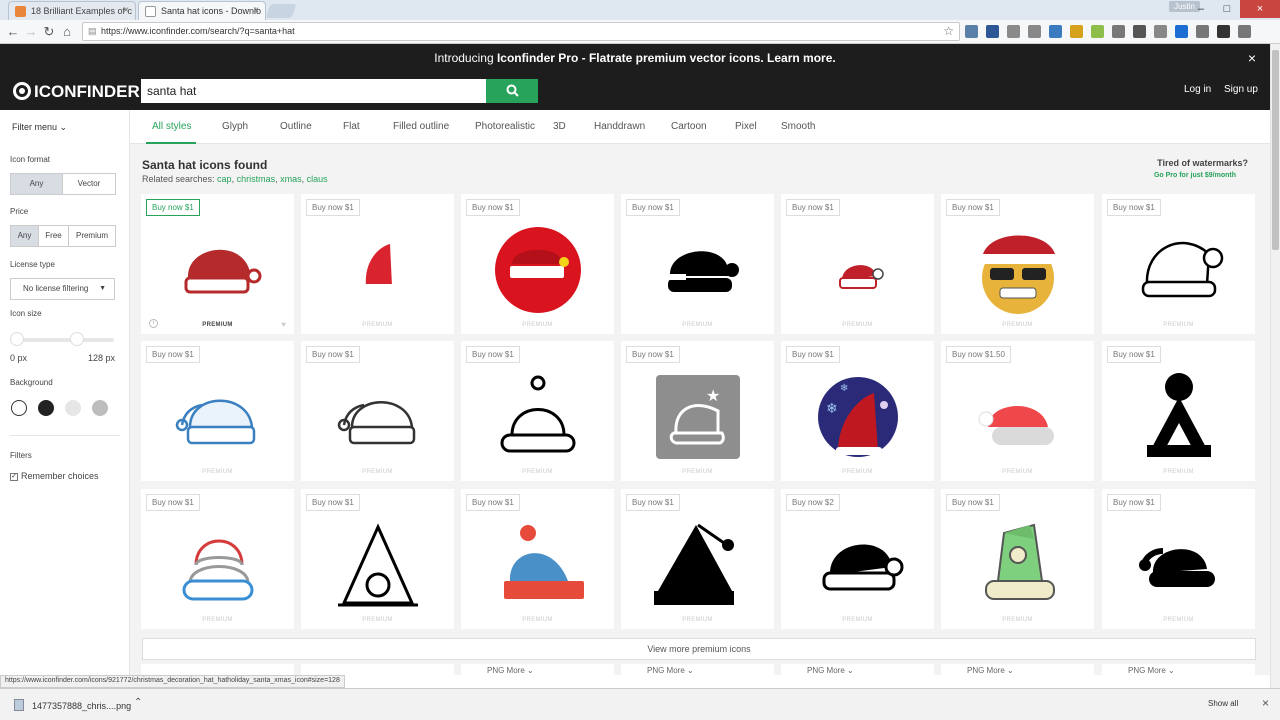 Image resolution: width=1280 pixels, height=720 pixels. What do you see at coordinates (1197, 89) in the screenshot?
I see `login-link: Log in` at bounding box center [1197, 89].